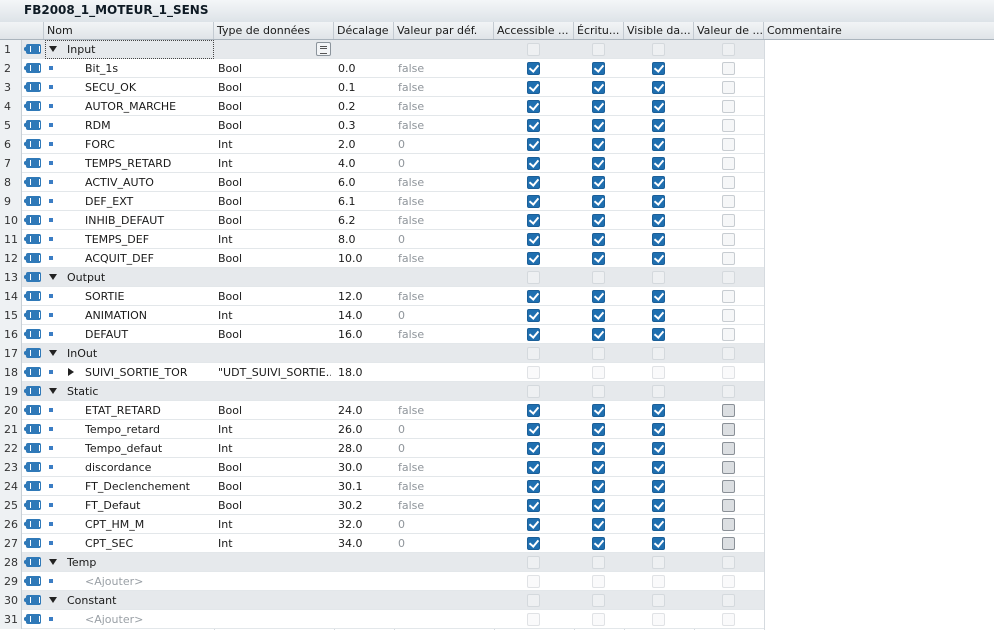  What do you see at coordinates (497, 239) in the screenshot?
I see `table-row: 11 TEMPS_DEF Int 8.0 0` at bounding box center [497, 239].